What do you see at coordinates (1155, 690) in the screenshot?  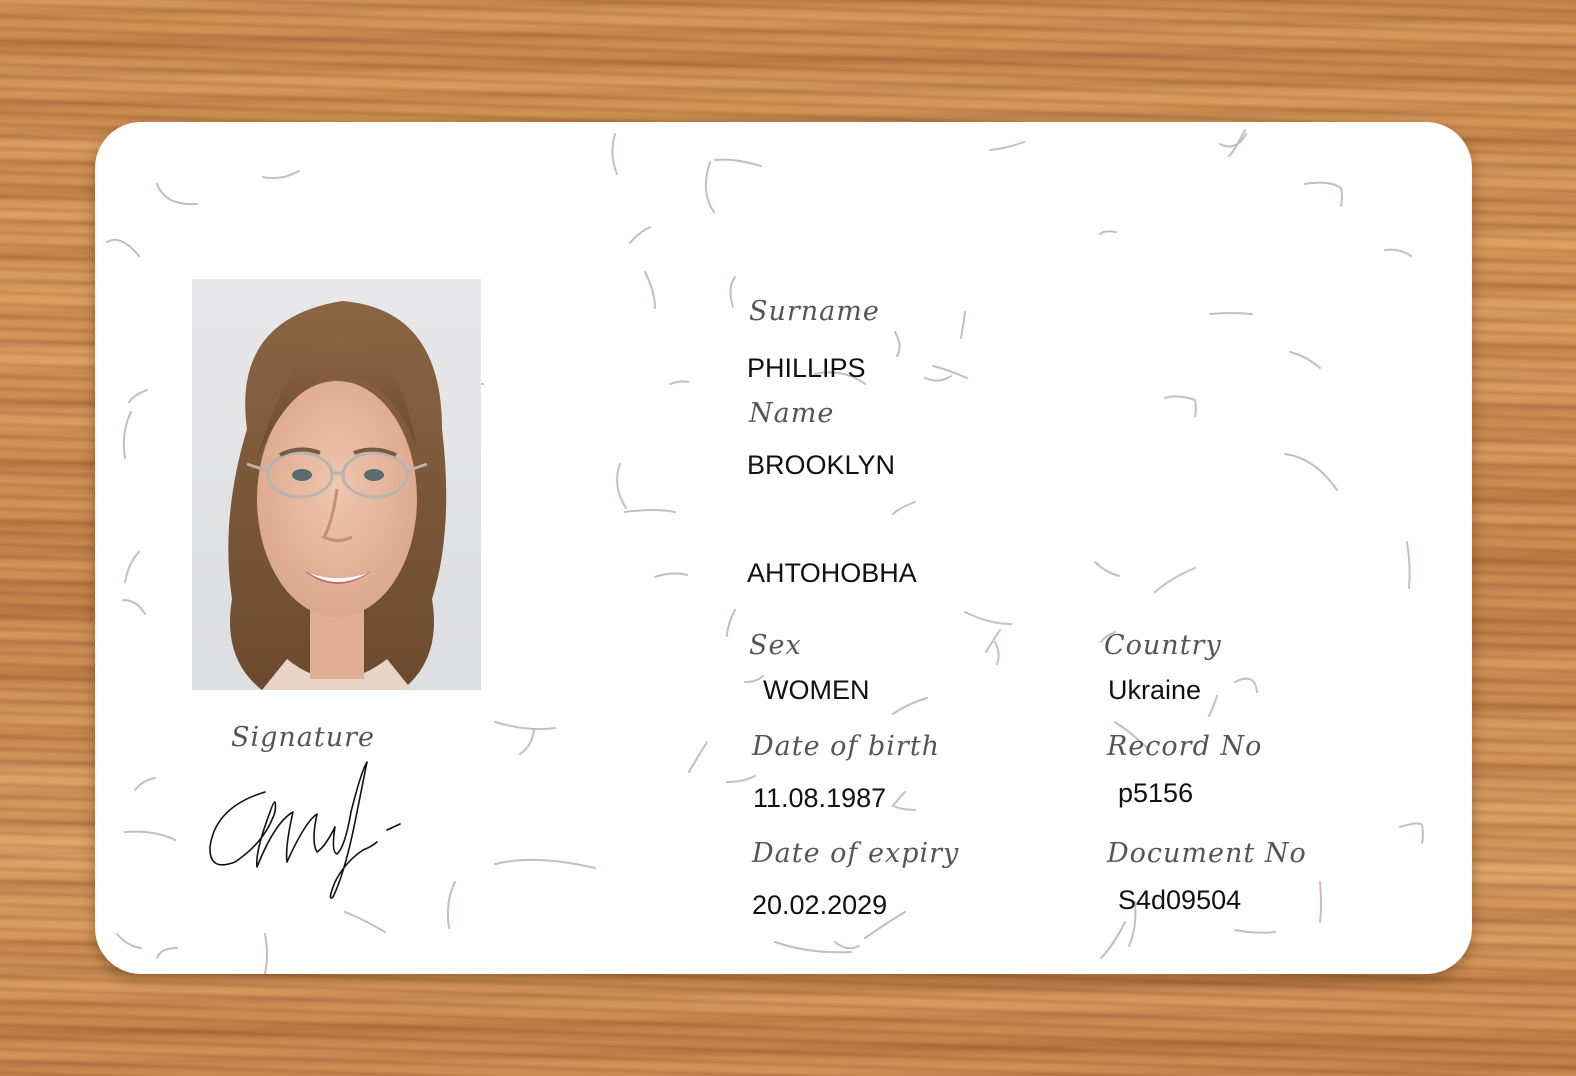 I see `country-value: Ukraine` at bounding box center [1155, 690].